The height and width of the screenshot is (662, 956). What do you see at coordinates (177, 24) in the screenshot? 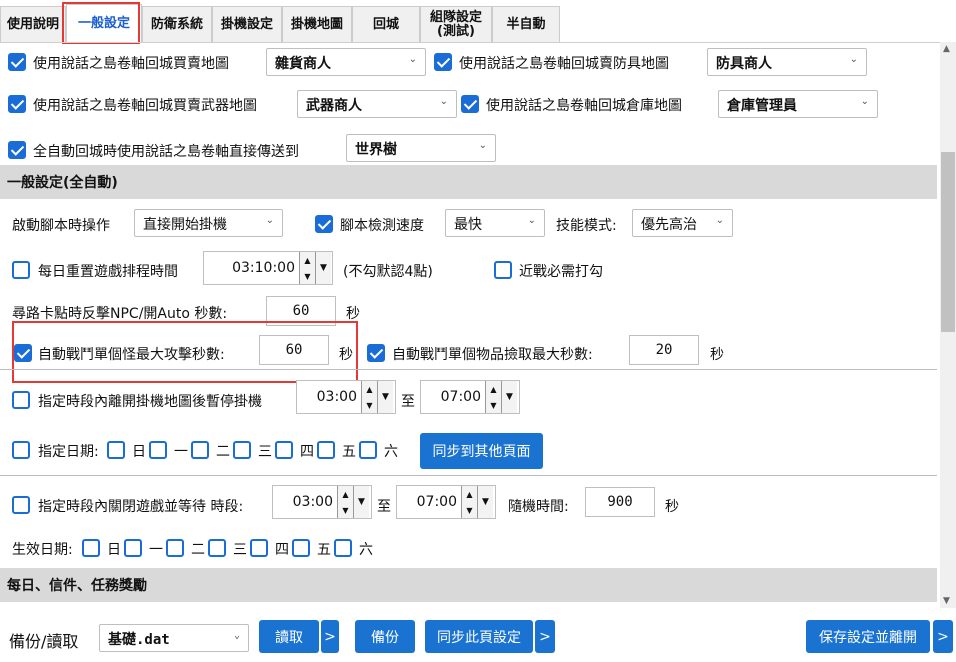
I see `tab-defense: 防衛系統` at bounding box center [177, 24].